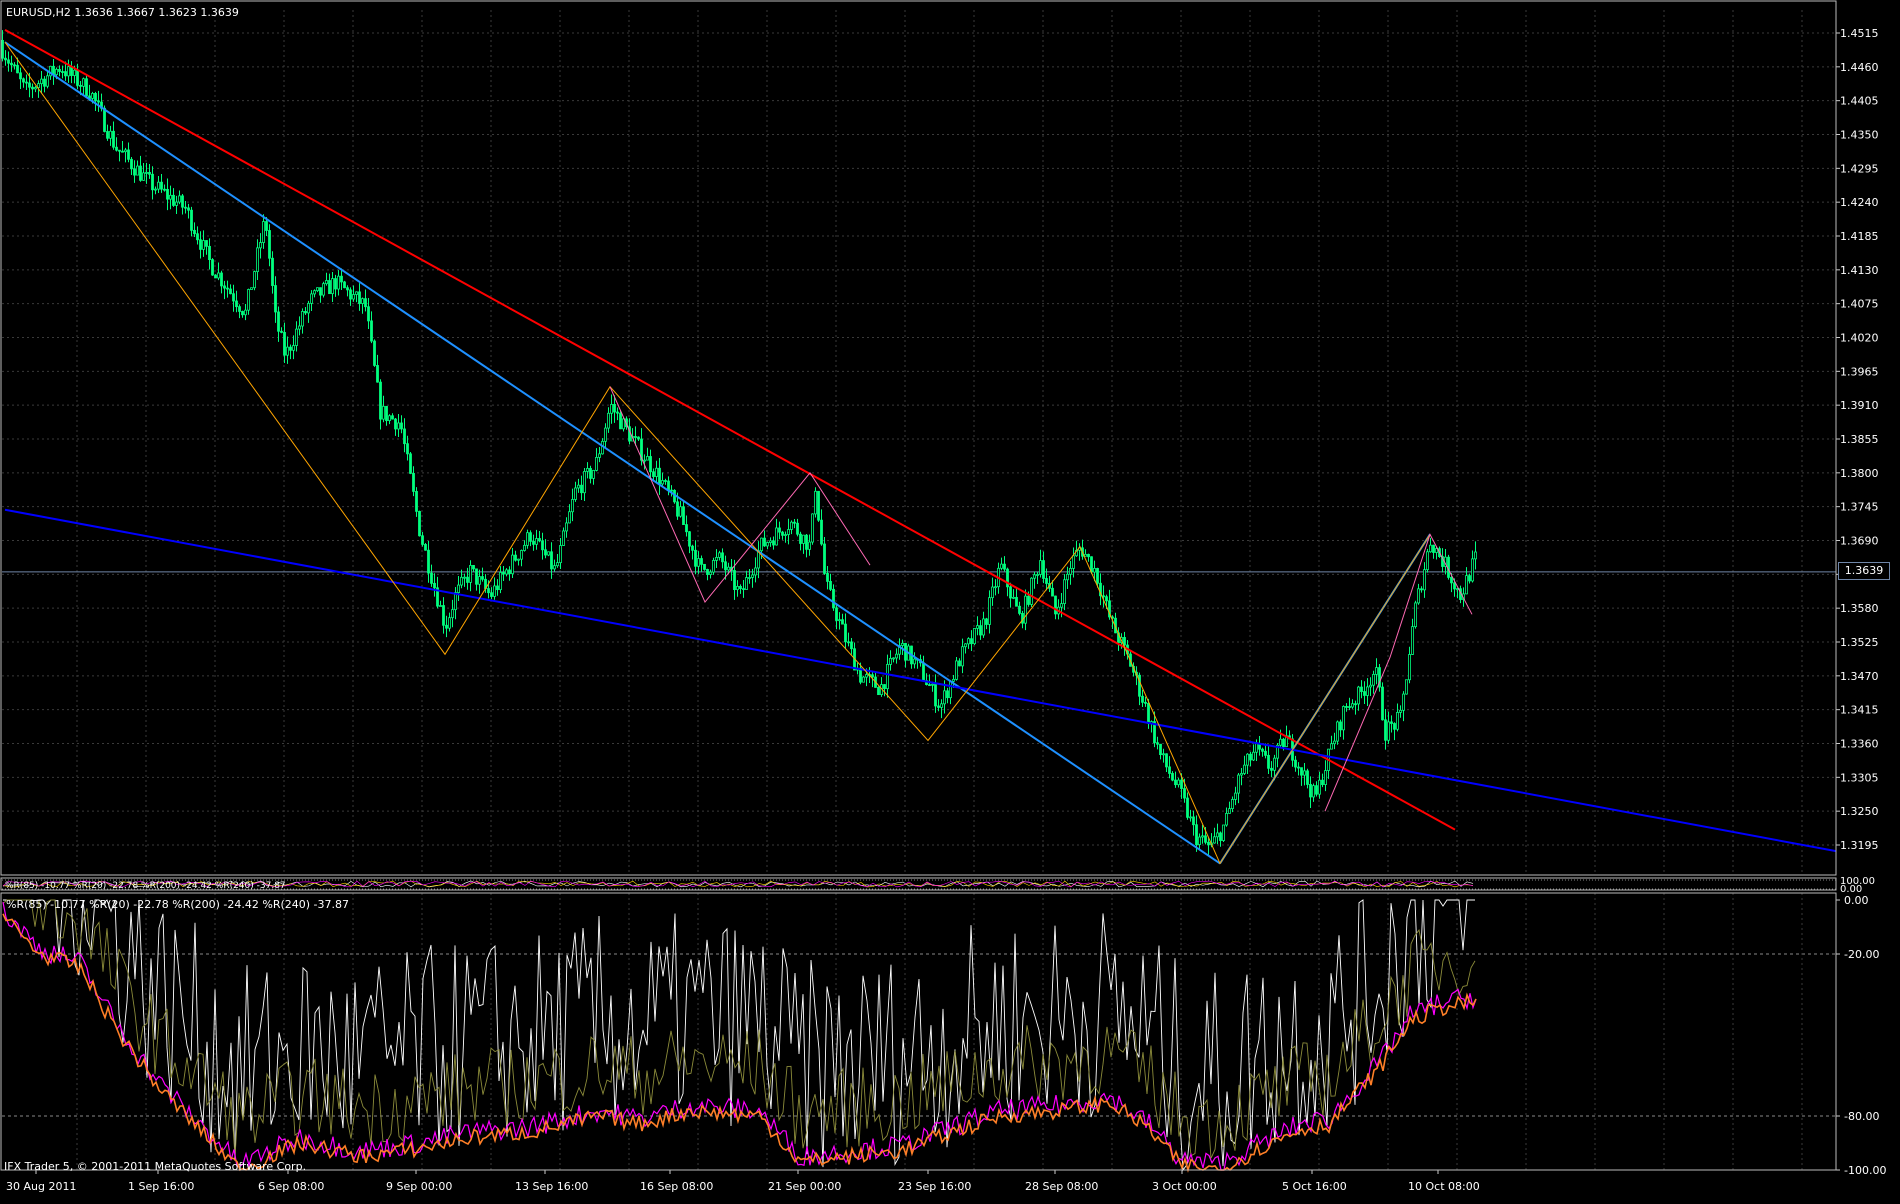  What do you see at coordinates (1859, 642) in the screenshot?
I see `price-tick-label: 1.3525` at bounding box center [1859, 642].